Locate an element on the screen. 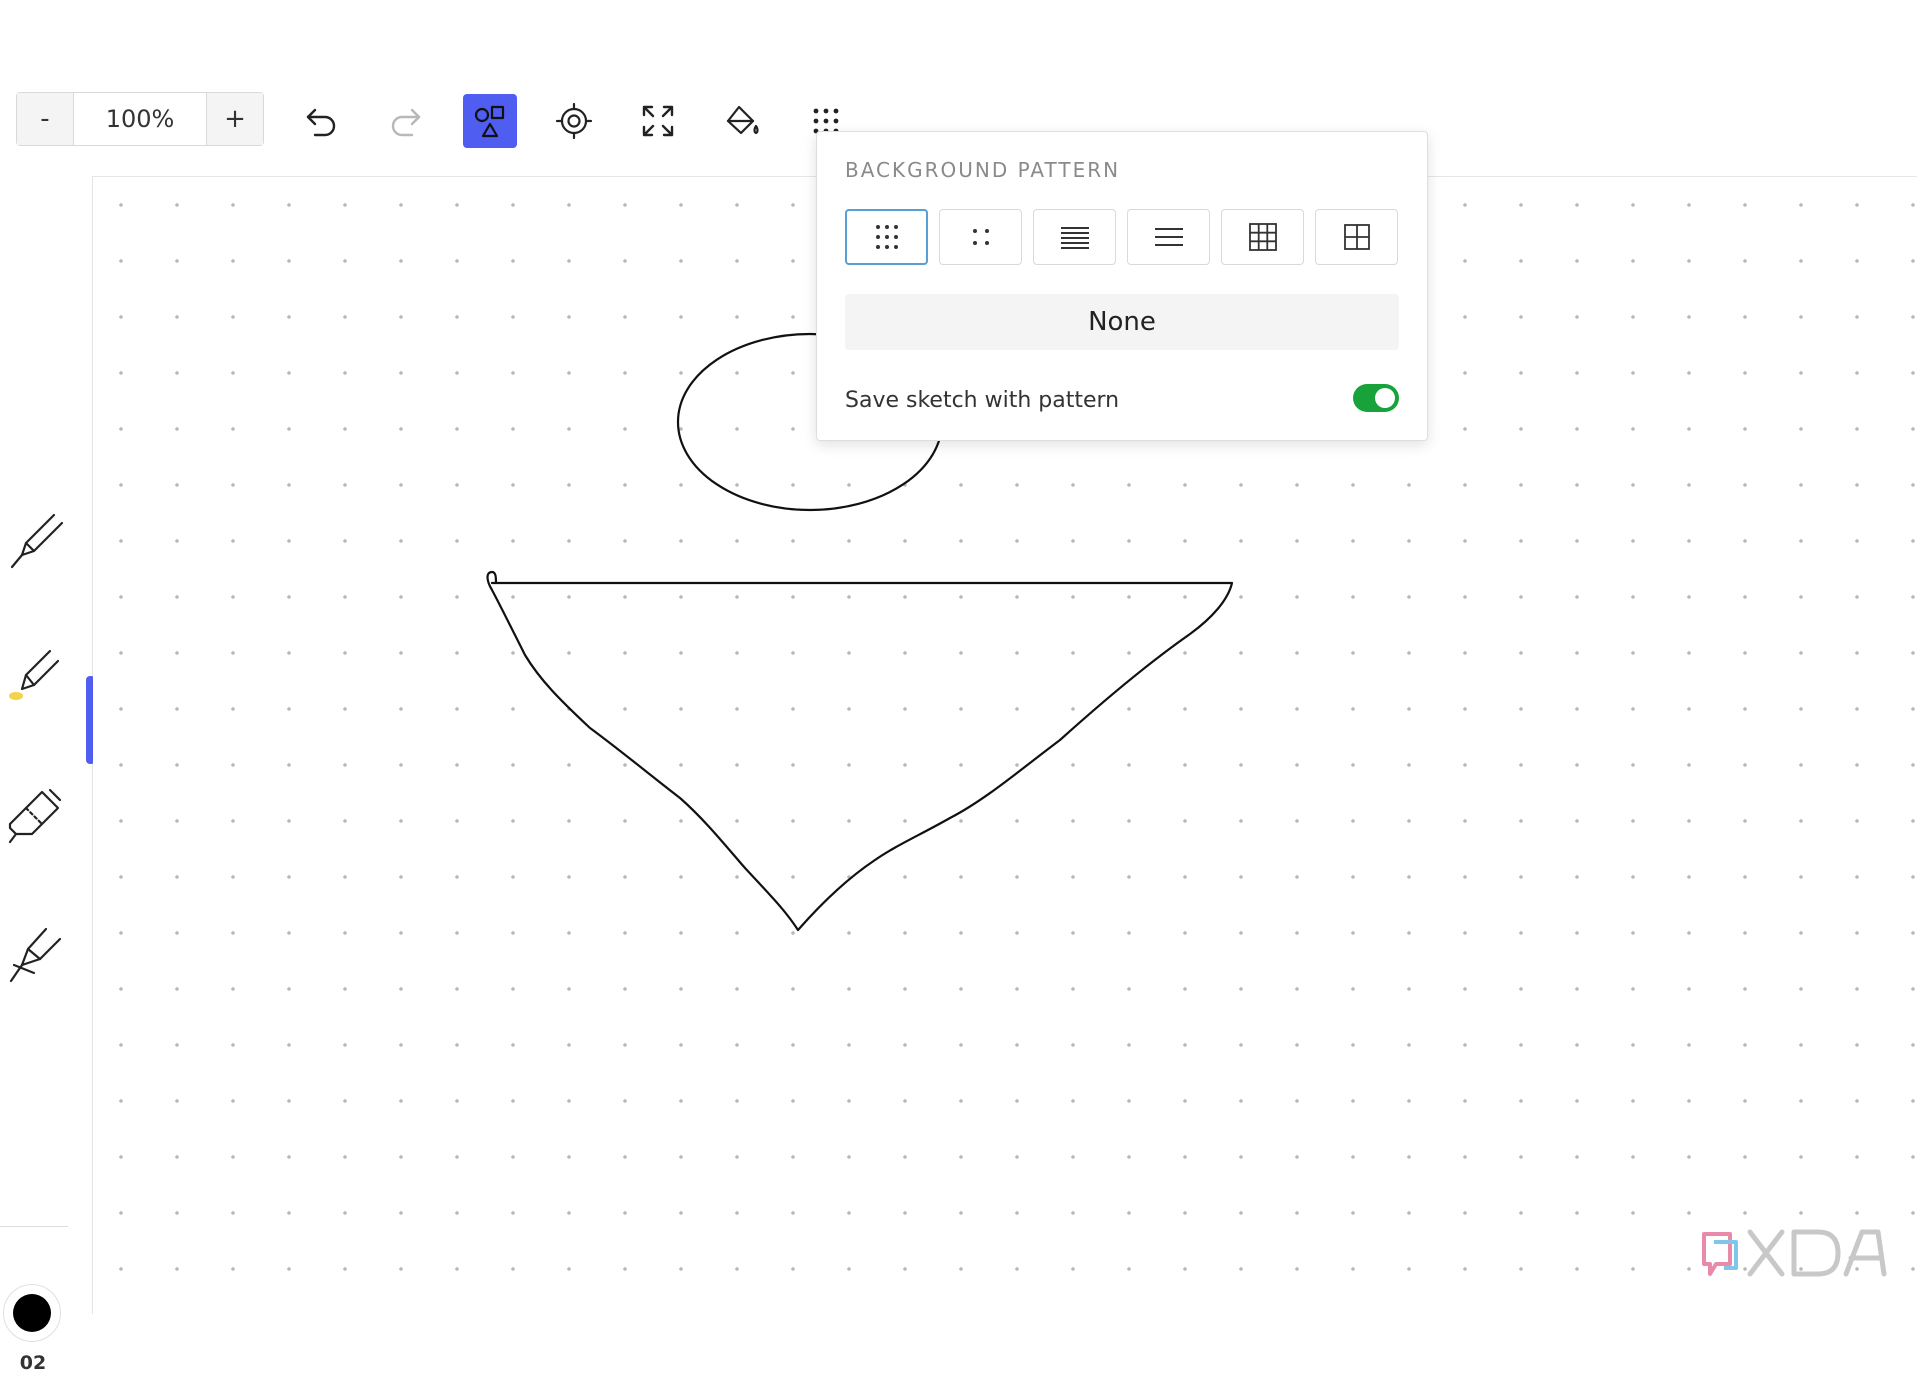 Image resolution: width=1917 pixels, height=1374 pixels. pattern-sparse-grid is located at coordinates (1356, 237).